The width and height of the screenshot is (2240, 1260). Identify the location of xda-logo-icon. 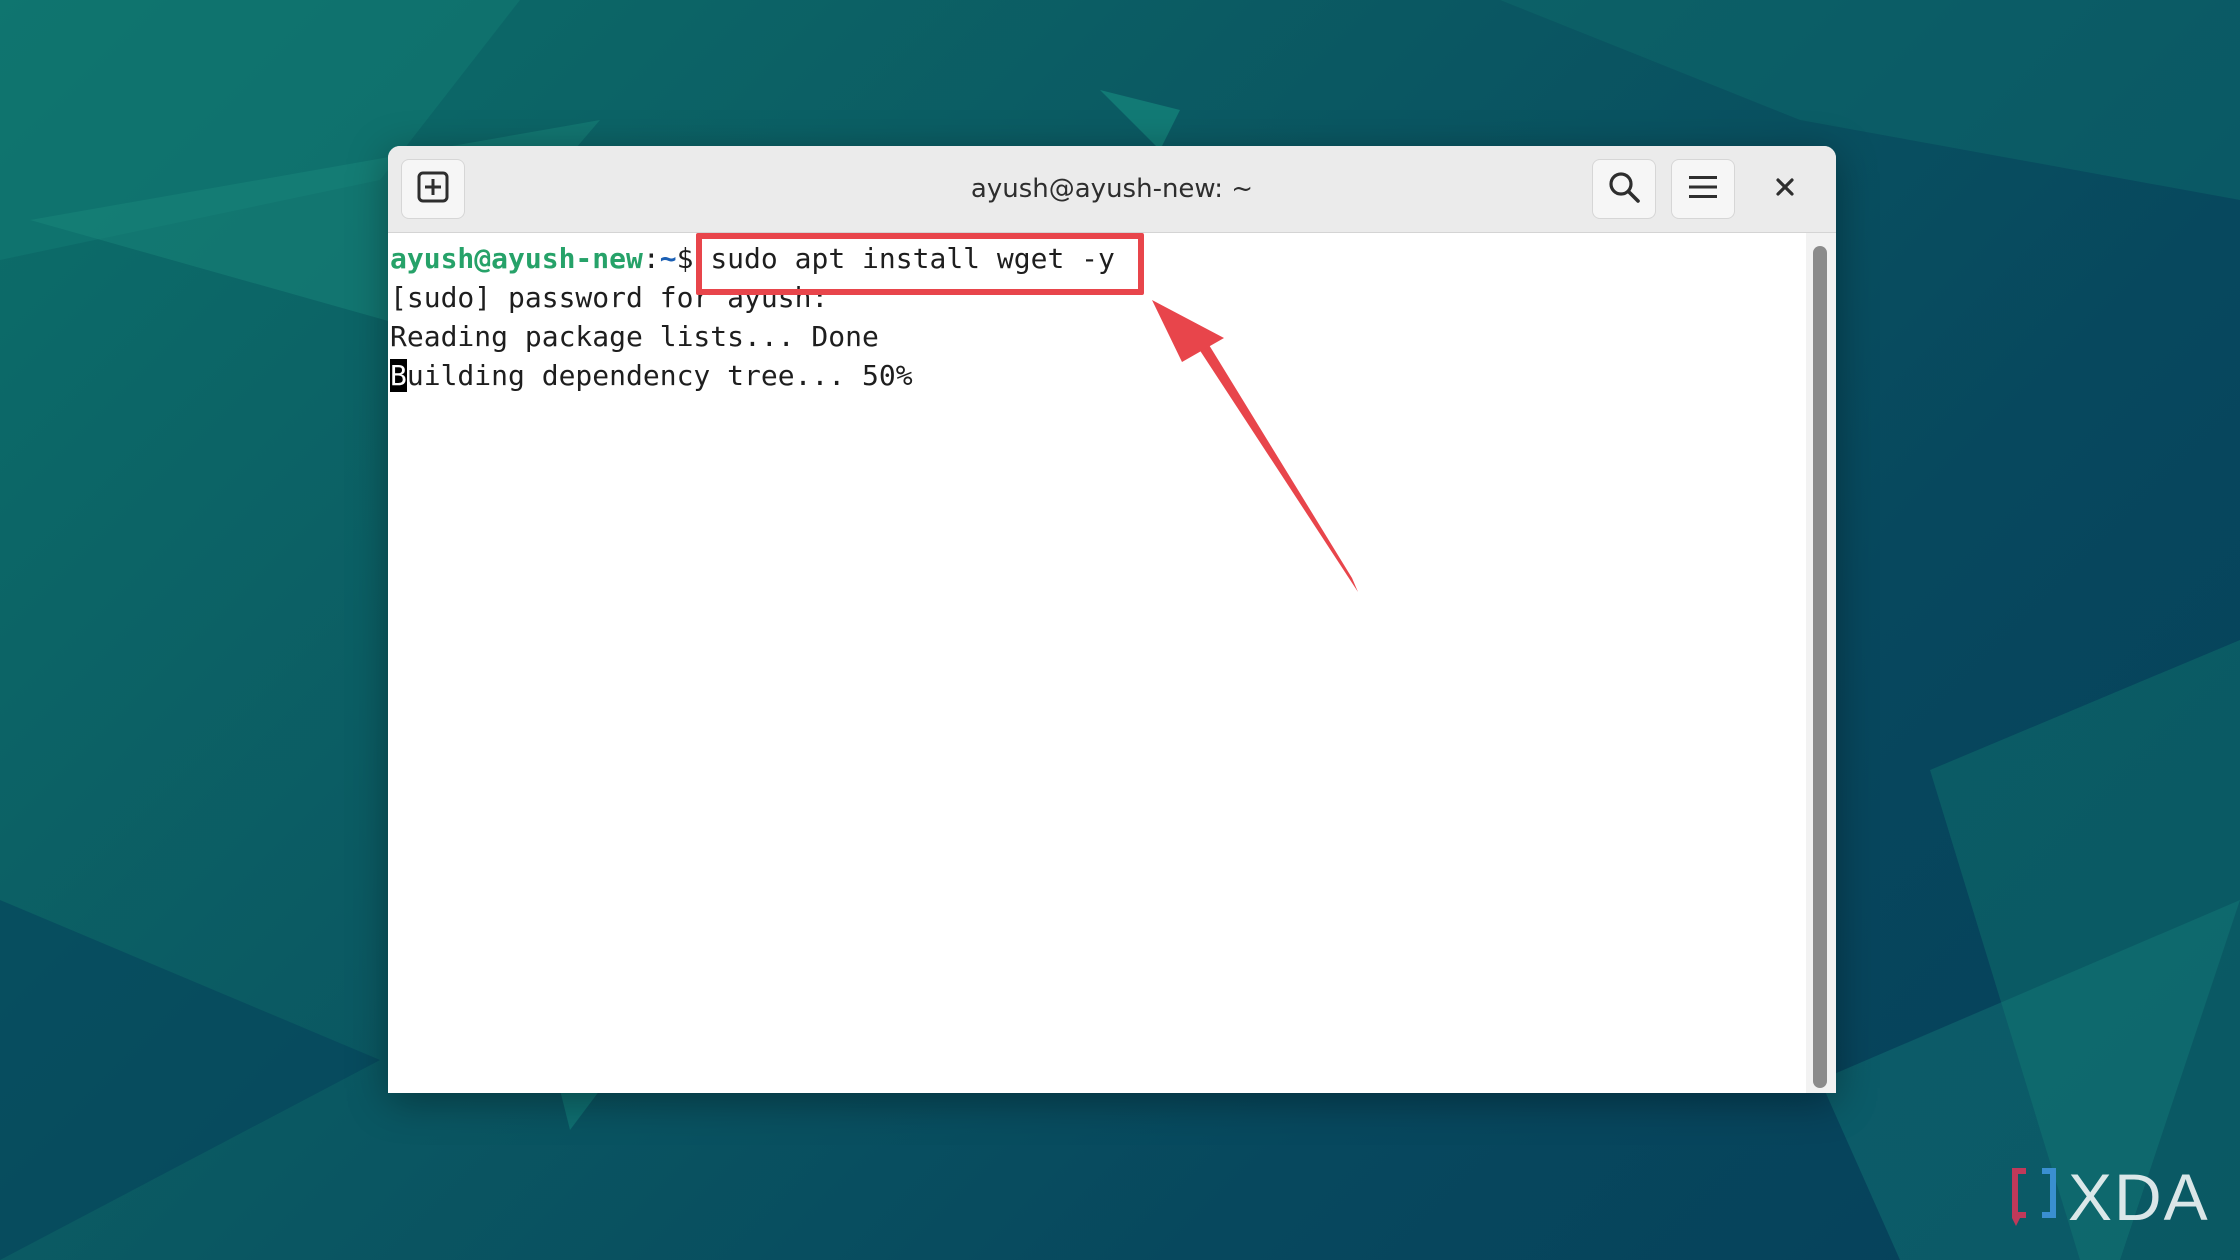
(2034, 1197).